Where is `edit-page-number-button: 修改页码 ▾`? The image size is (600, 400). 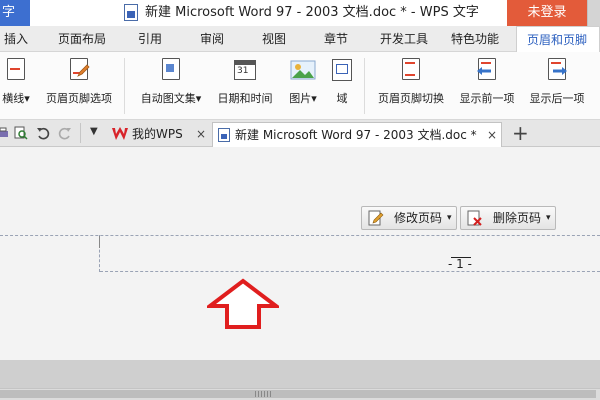 edit-page-number-button: 修改页码 ▾ is located at coordinates (409, 218).